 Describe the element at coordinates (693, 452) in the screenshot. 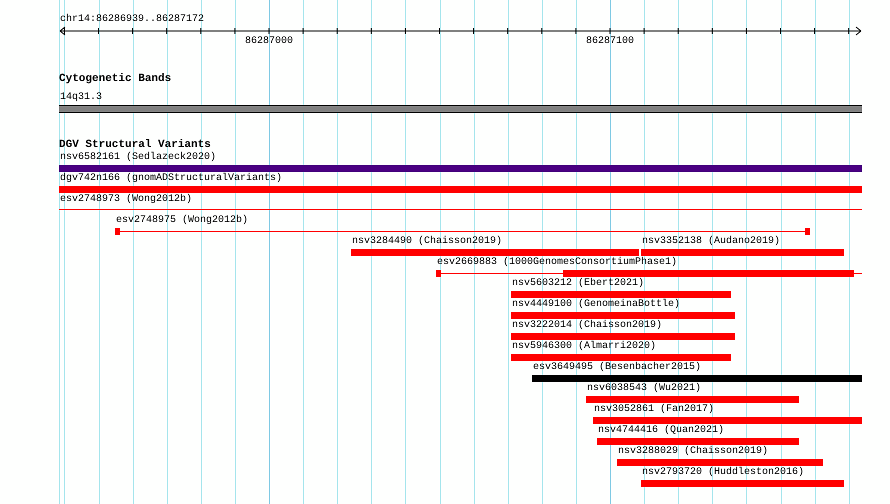

I see `variant-label: nsv3288029 (Chaisson2019)` at that location.